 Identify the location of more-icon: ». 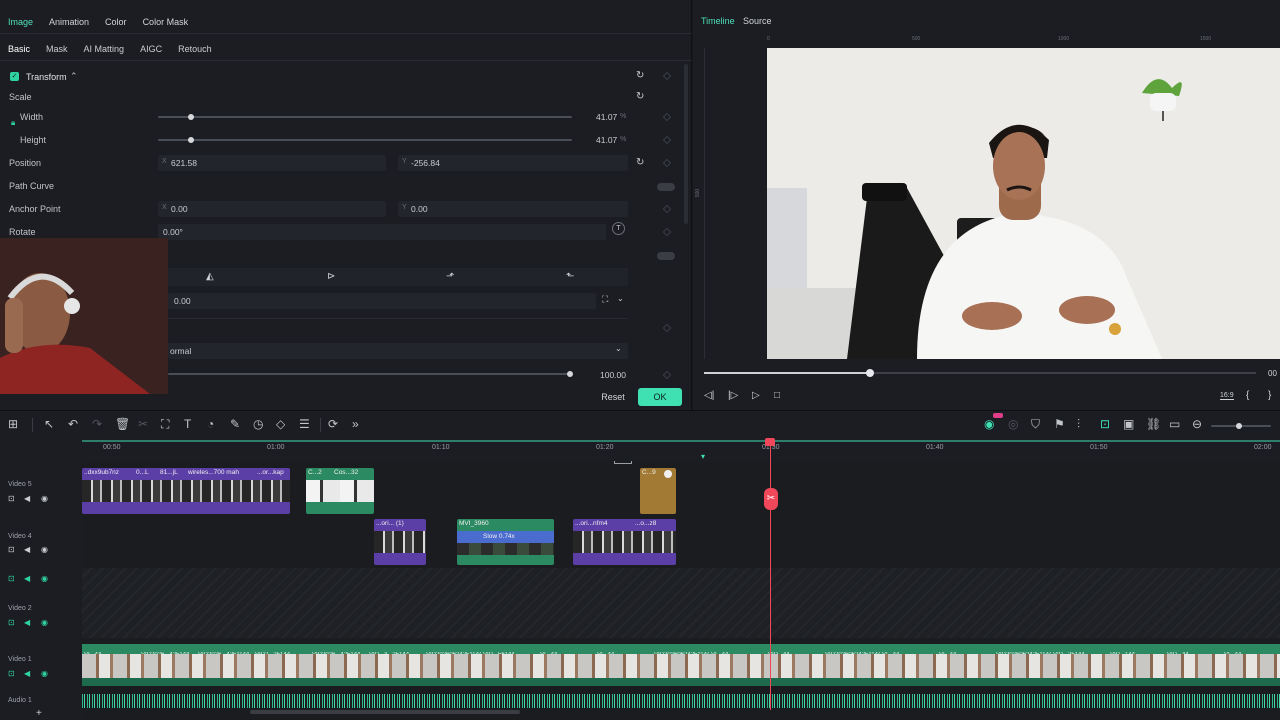
(355, 424).